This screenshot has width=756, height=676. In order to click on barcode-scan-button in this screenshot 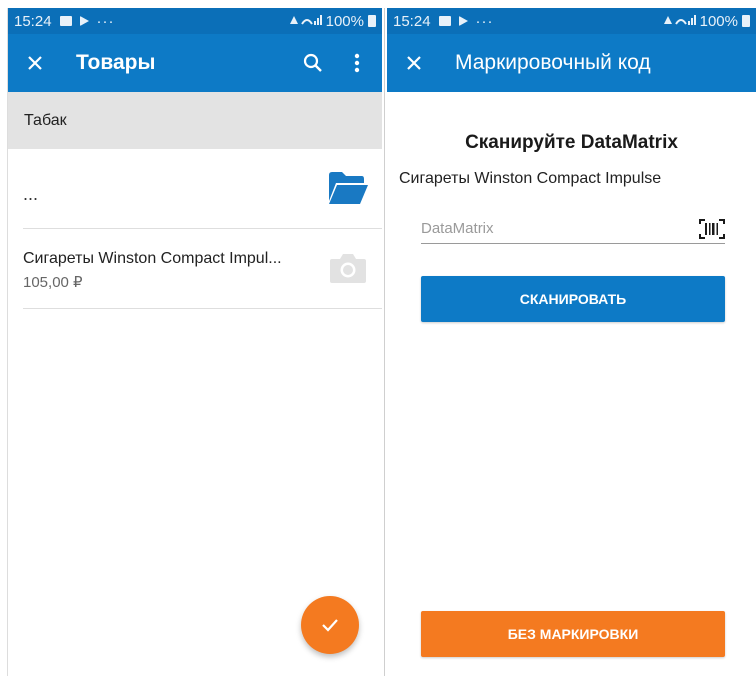, I will do `click(712, 228)`.